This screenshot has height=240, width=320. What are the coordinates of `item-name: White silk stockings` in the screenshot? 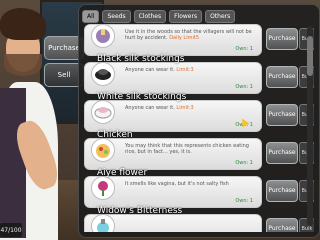 It's located at (142, 97).